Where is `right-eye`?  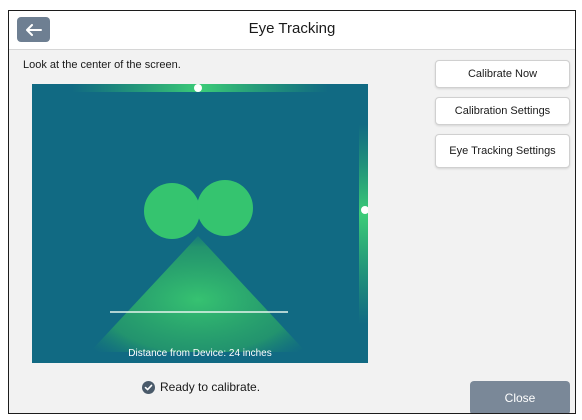 right-eye is located at coordinates (225, 208).